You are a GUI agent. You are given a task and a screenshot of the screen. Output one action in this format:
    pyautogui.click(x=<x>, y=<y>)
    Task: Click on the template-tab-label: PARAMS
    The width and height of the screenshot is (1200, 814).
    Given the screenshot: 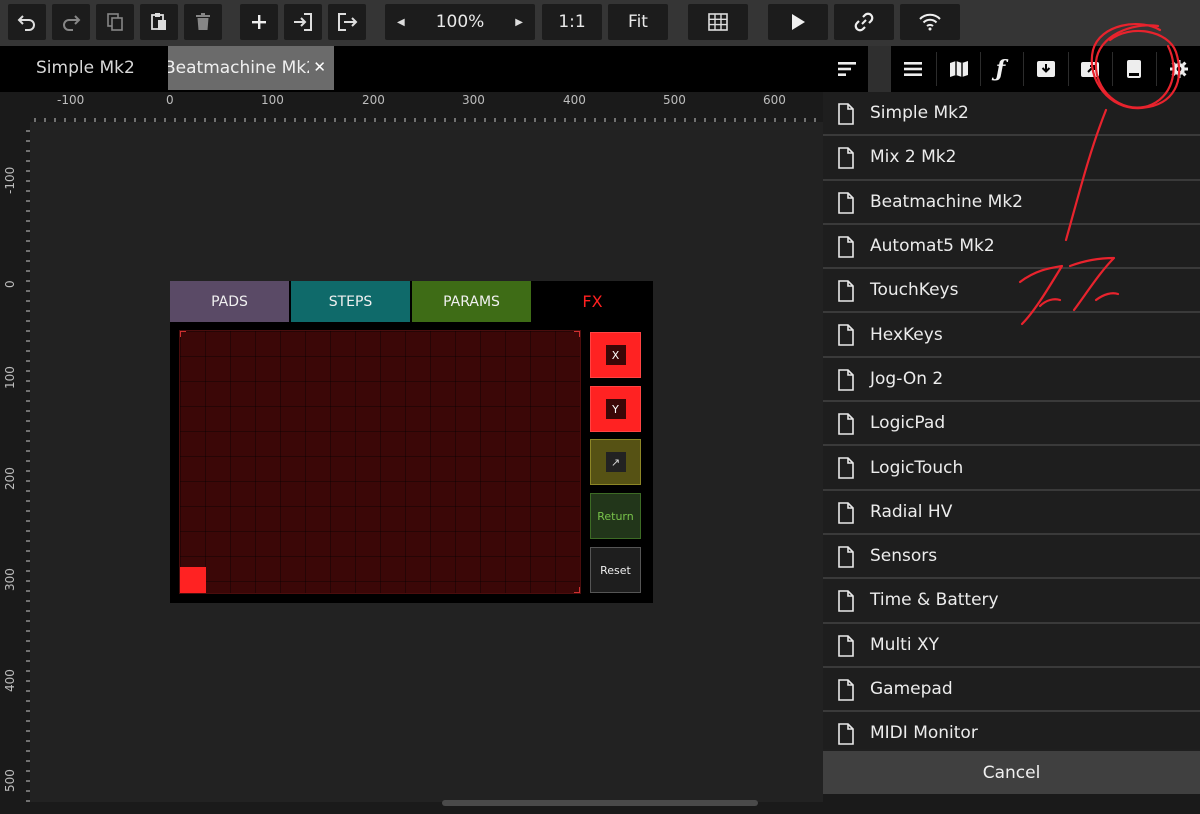 What is the action you would take?
    pyautogui.click(x=471, y=301)
    